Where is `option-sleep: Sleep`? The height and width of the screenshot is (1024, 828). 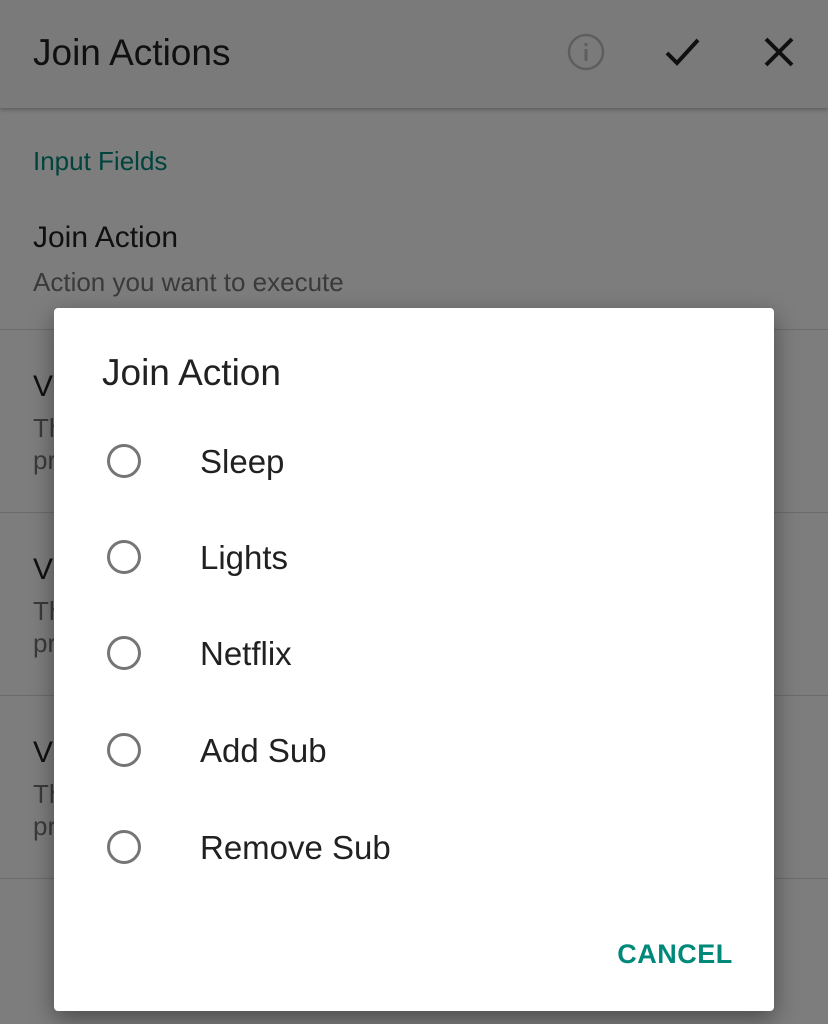 option-sleep: Sleep is located at coordinates (414, 464).